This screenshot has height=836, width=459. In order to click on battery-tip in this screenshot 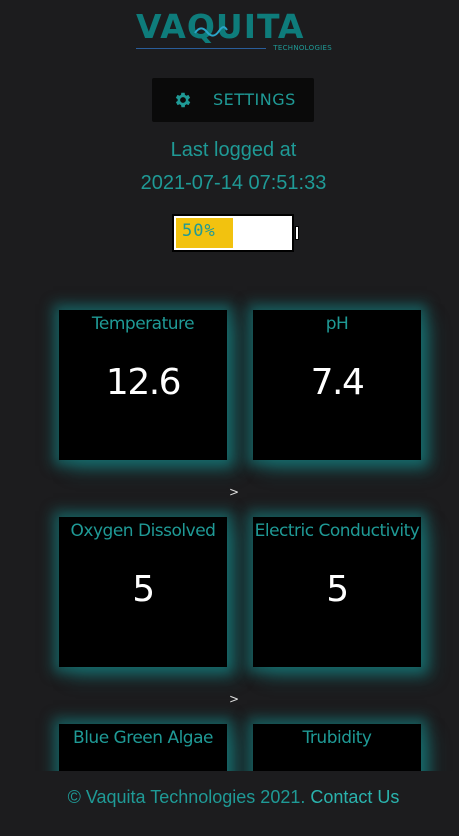, I will do `click(297, 233)`.